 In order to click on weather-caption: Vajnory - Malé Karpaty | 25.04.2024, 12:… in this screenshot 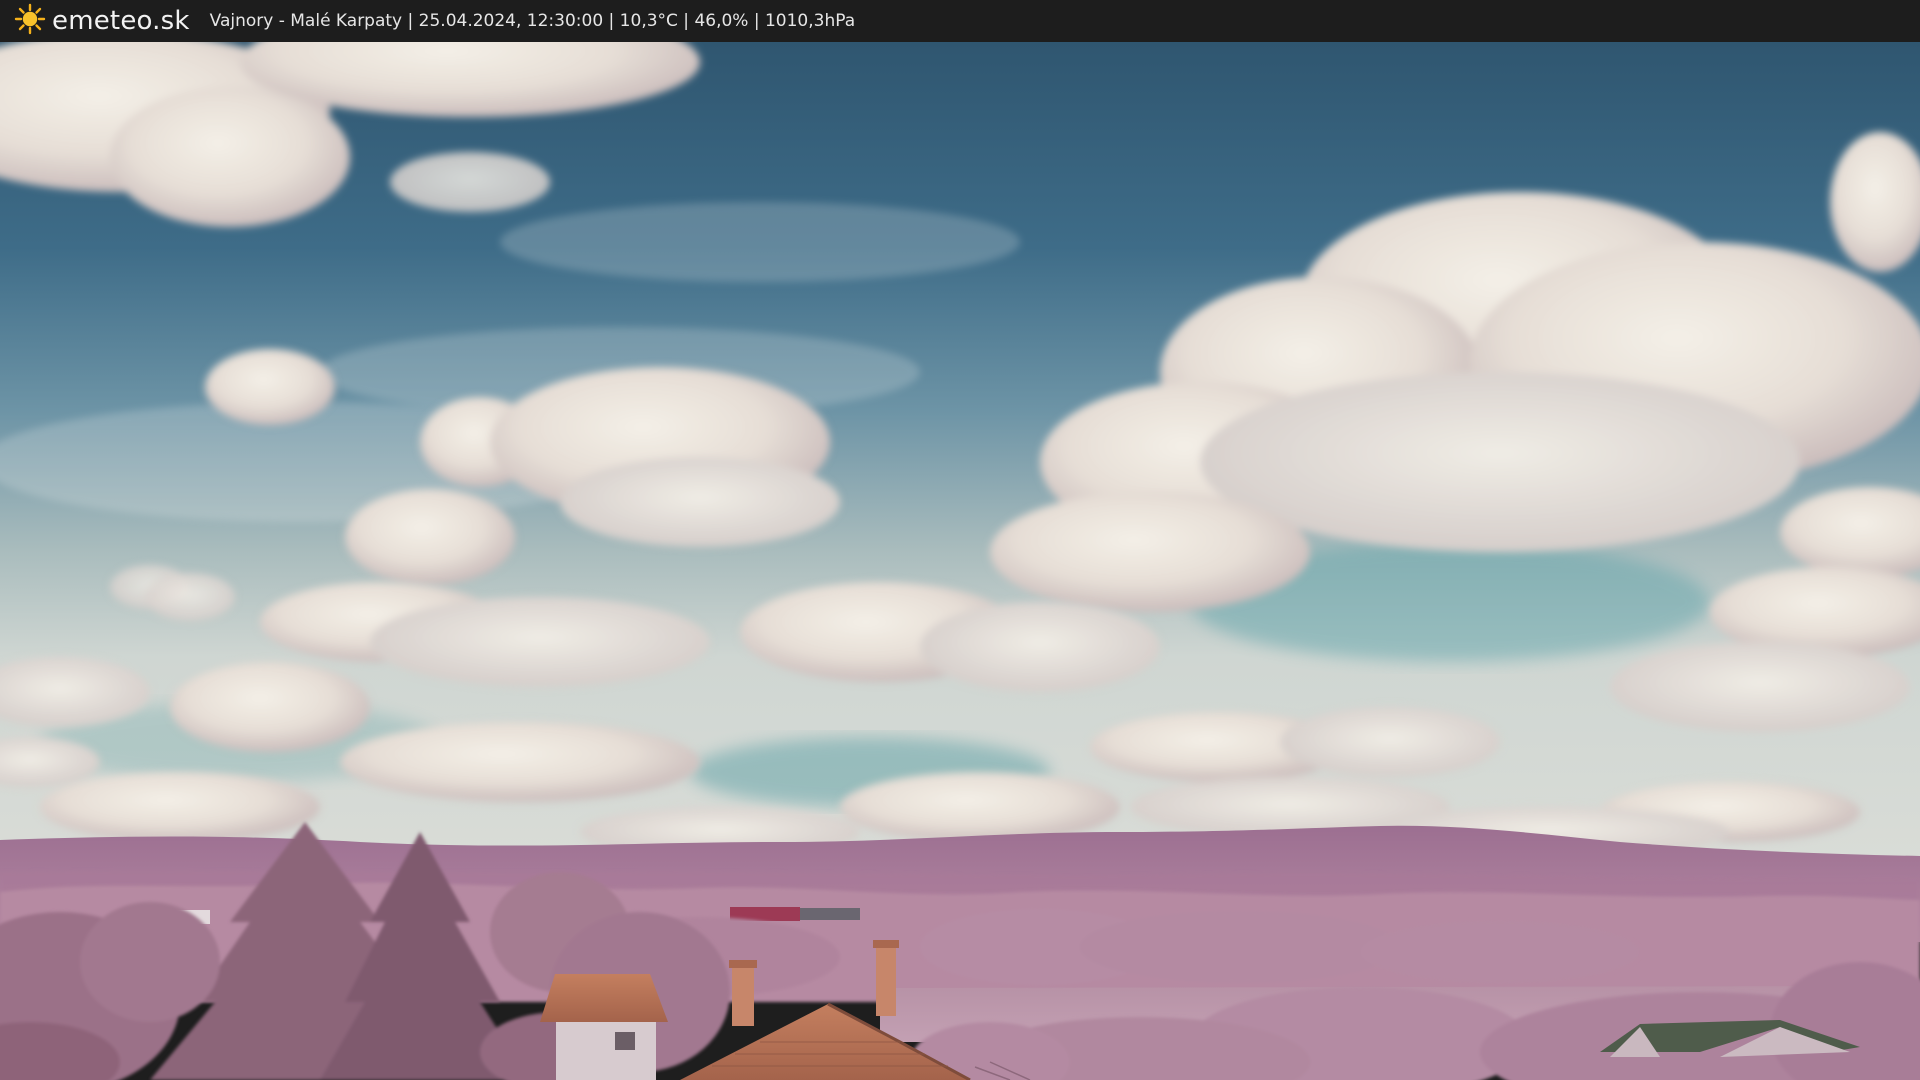, I will do `click(532, 21)`.